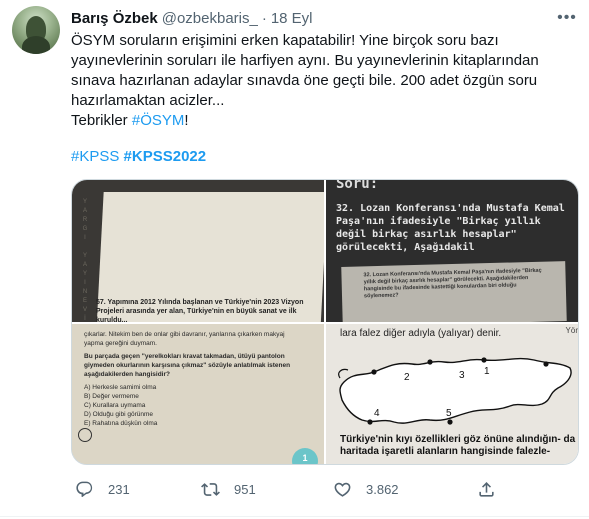 The height and width of the screenshot is (519, 589). I want to click on author-handle: @ozbekbaris_, so click(210, 18).